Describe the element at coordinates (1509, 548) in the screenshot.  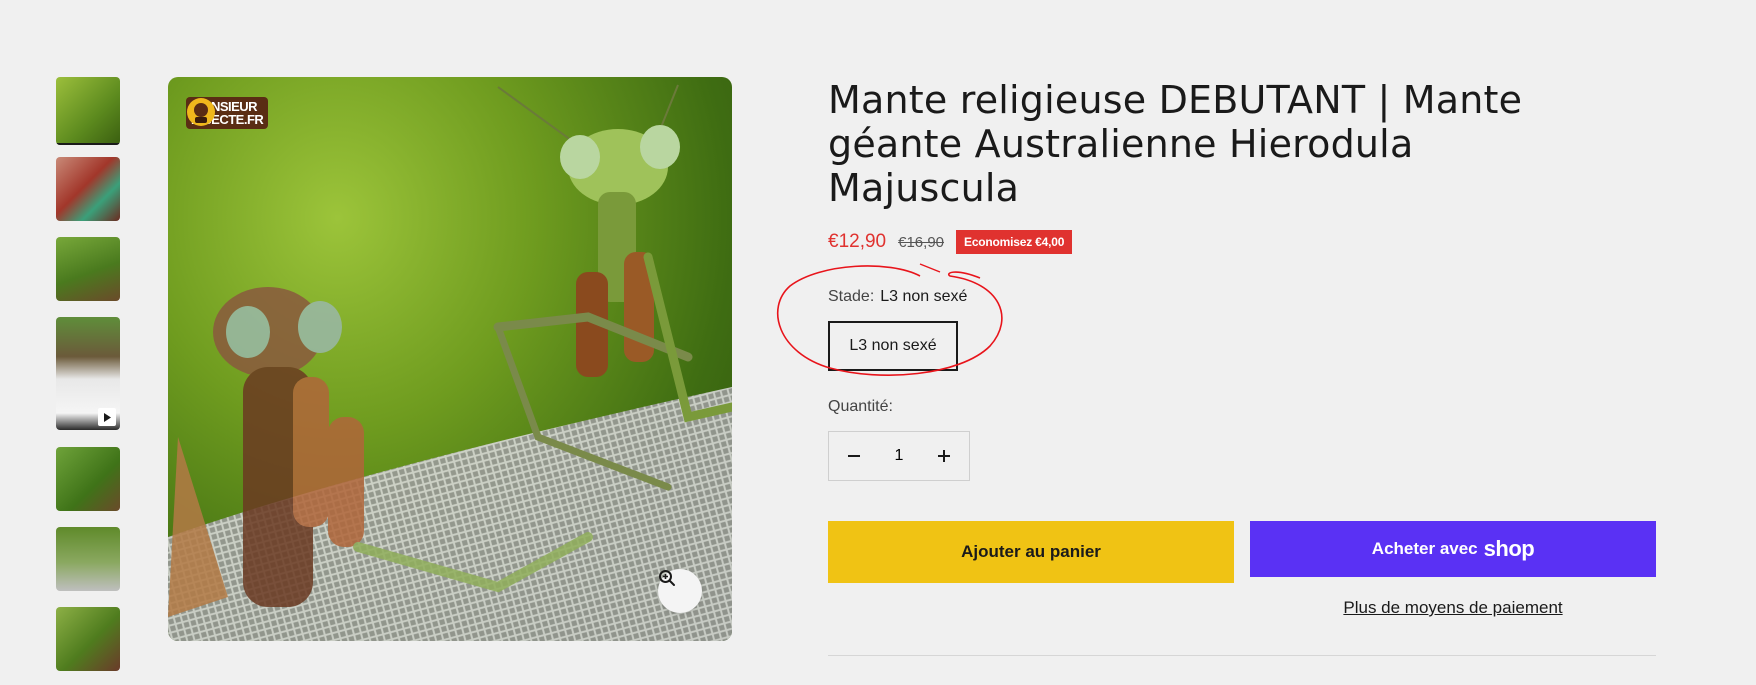
I see `shop-wordmark: shop` at that location.